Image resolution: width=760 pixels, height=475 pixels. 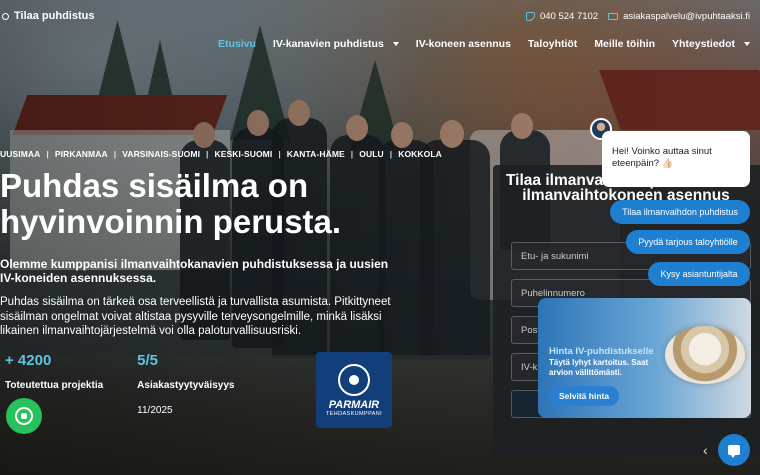 I want to click on partner-brand: PARMAIR, so click(x=354, y=404).